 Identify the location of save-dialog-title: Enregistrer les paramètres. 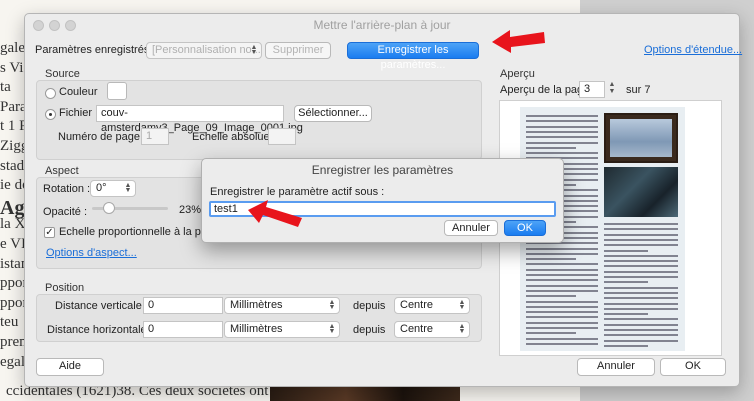
(382, 170).